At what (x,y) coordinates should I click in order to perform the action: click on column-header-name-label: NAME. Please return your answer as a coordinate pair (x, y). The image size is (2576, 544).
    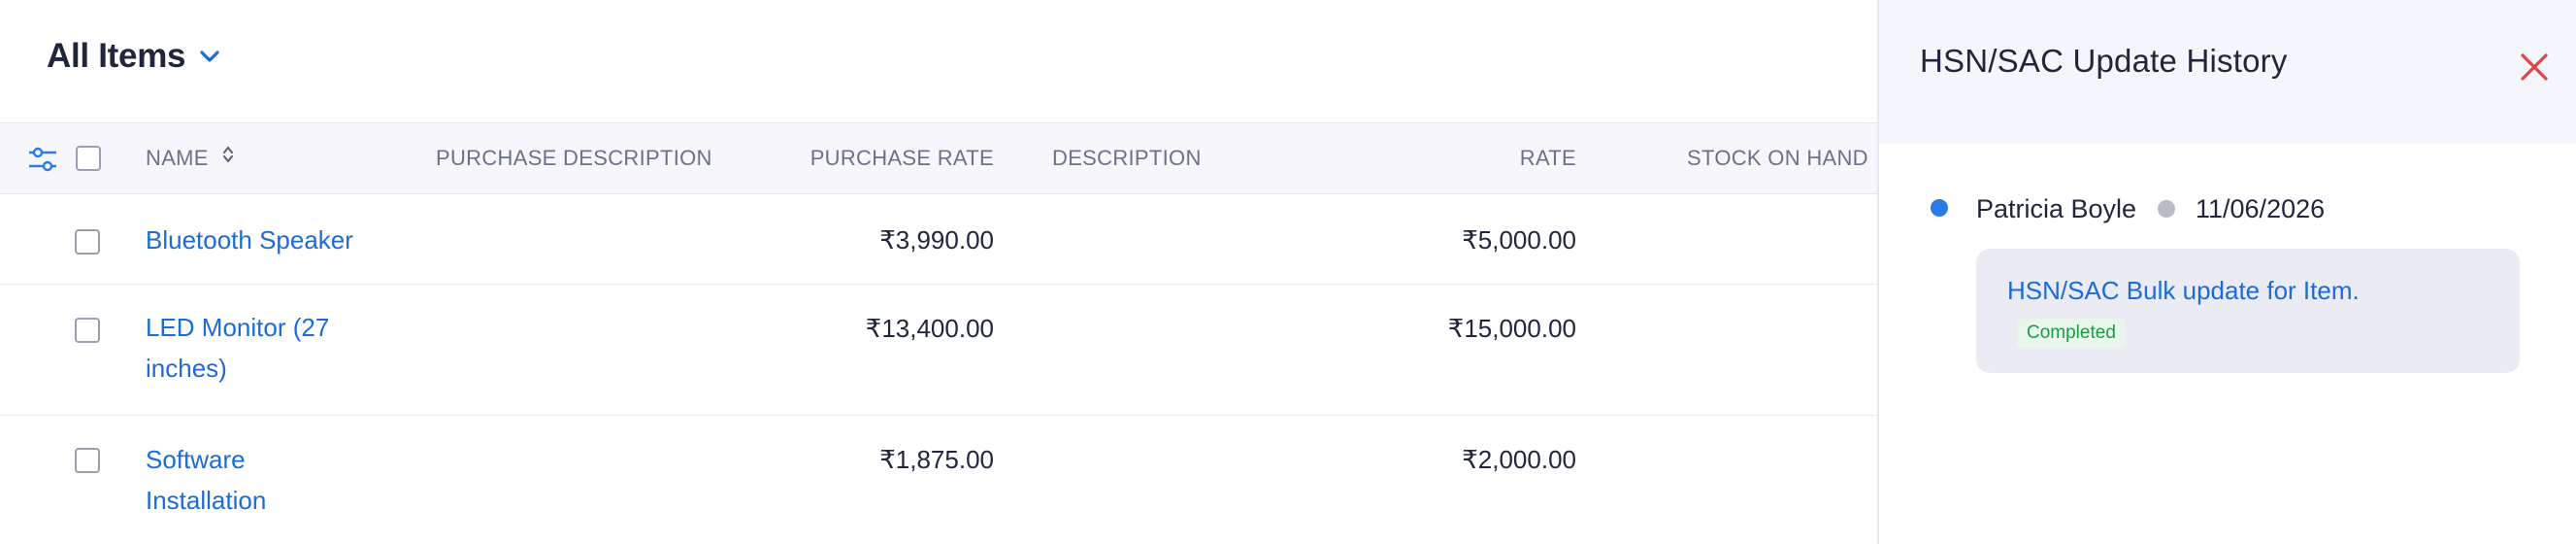
    Looking at the image, I should click on (177, 158).